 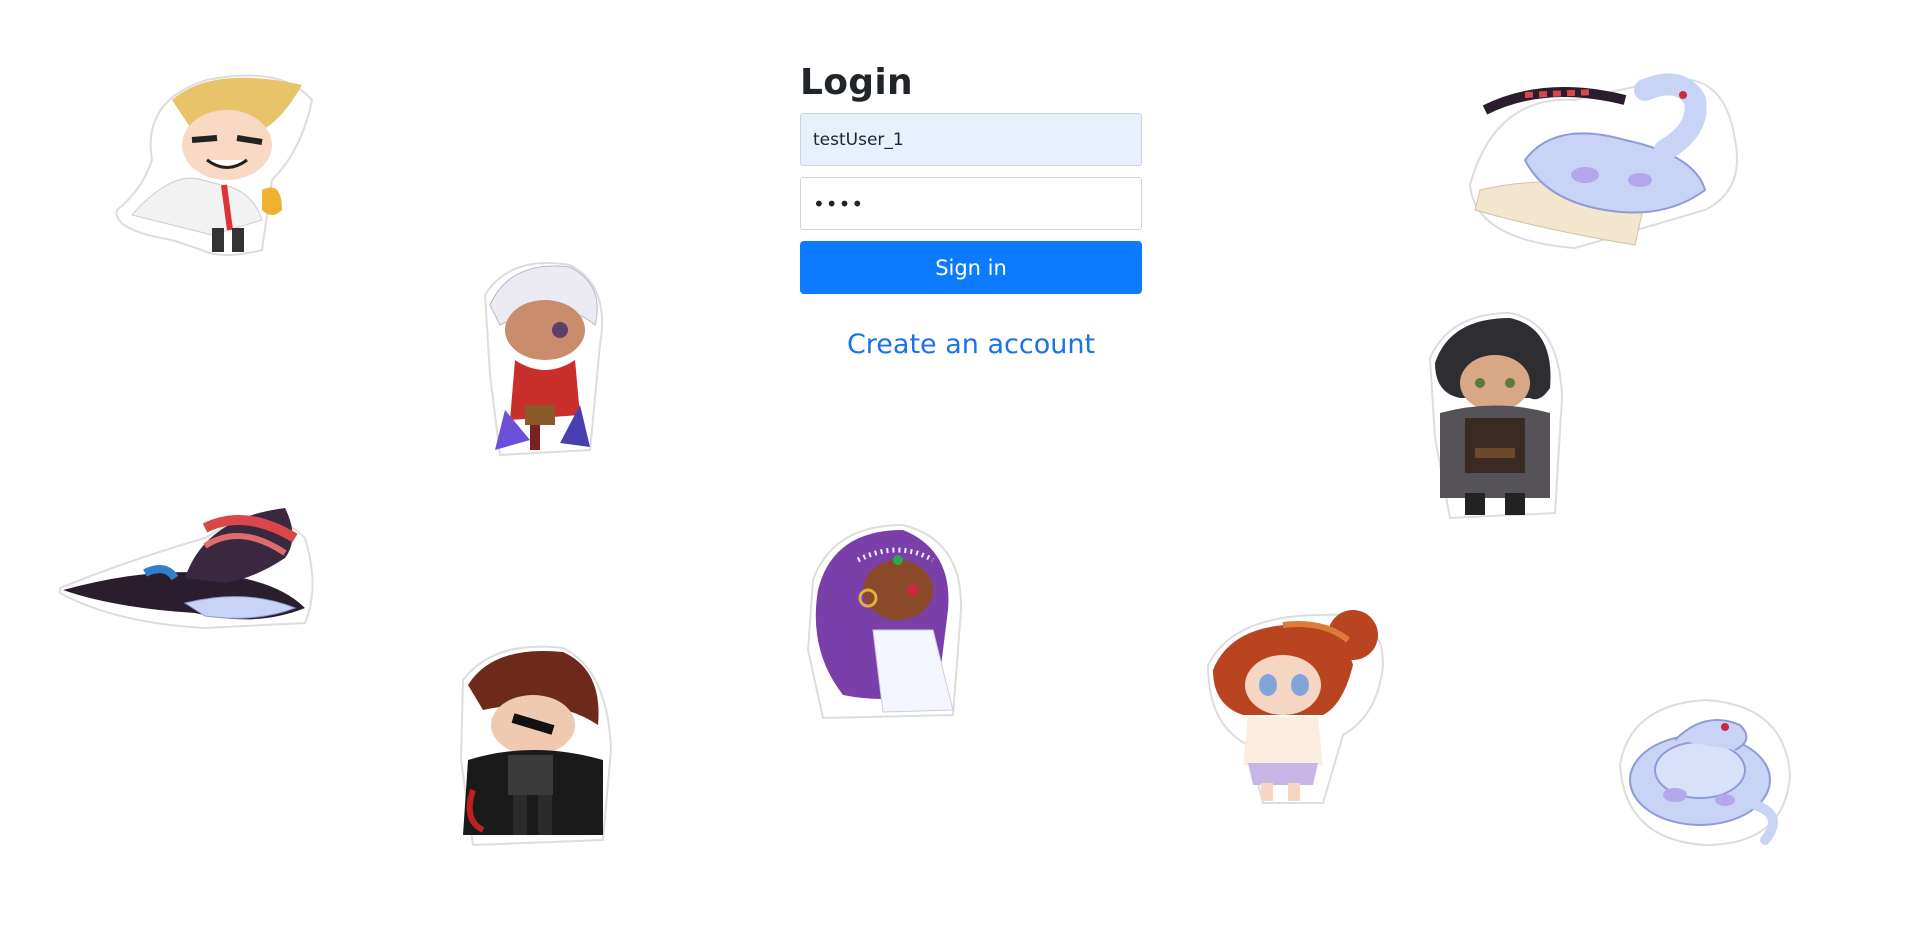 I want to click on coiled-snake-sticker, so click(x=1703, y=772).